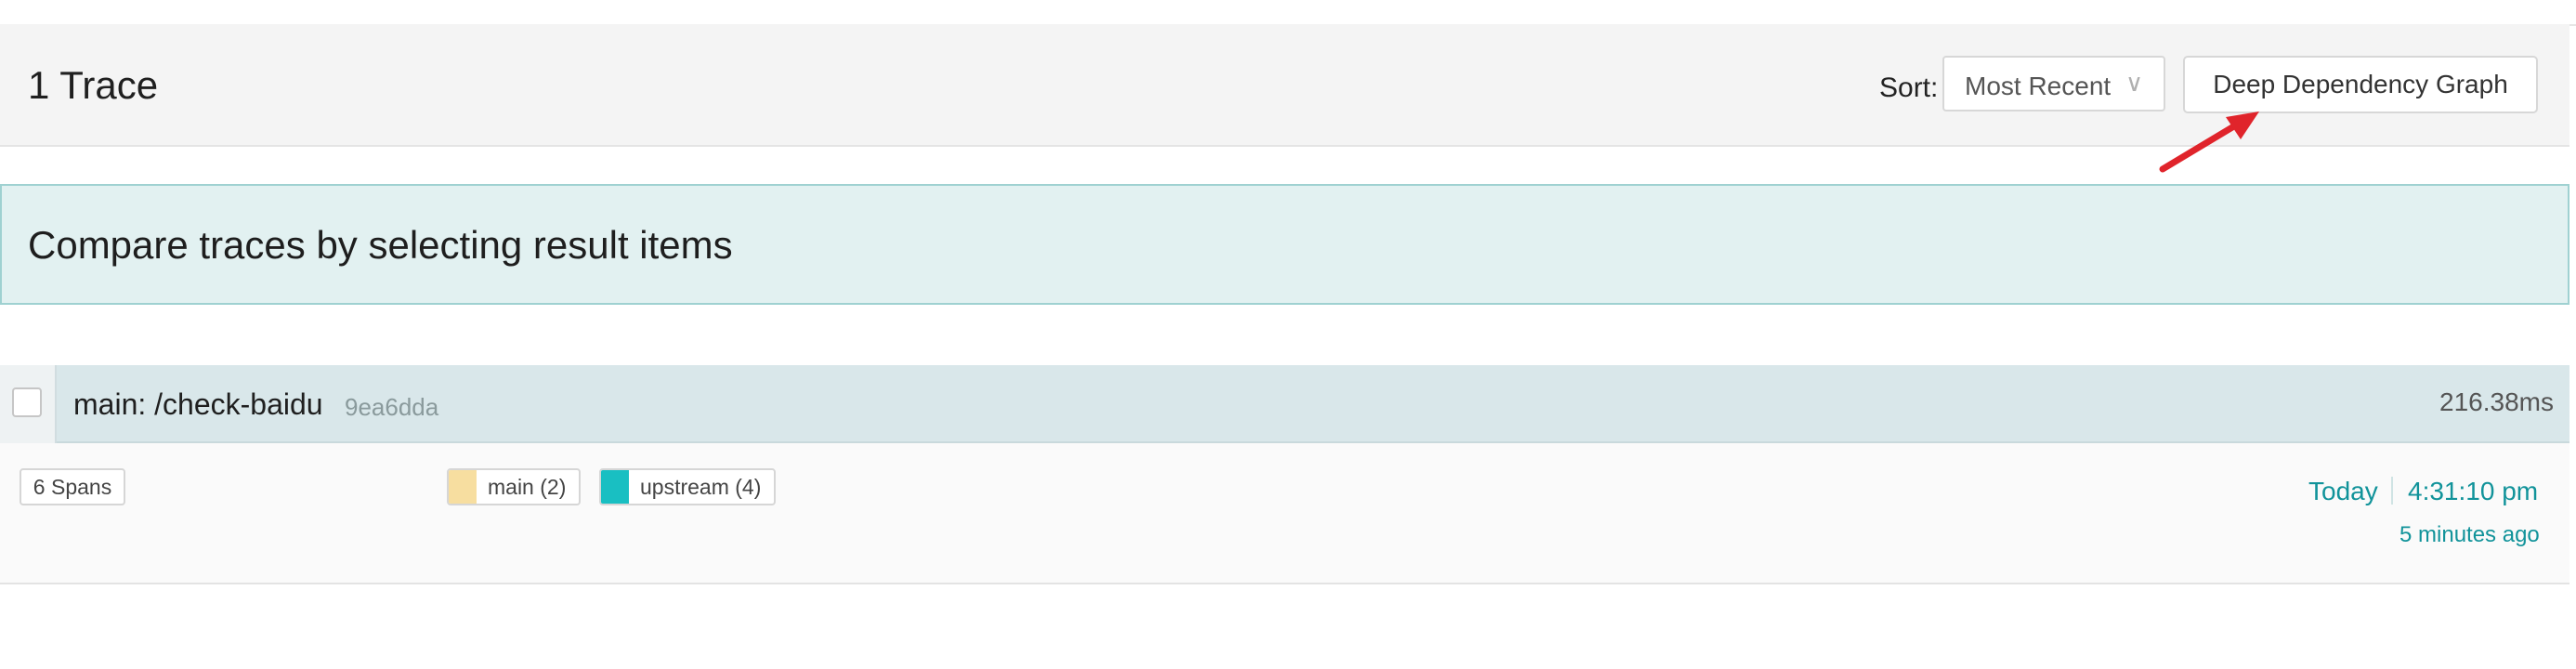 The width and height of the screenshot is (2576, 669). Describe the element at coordinates (1909, 87) in the screenshot. I see `sort-label: Sort:` at that location.